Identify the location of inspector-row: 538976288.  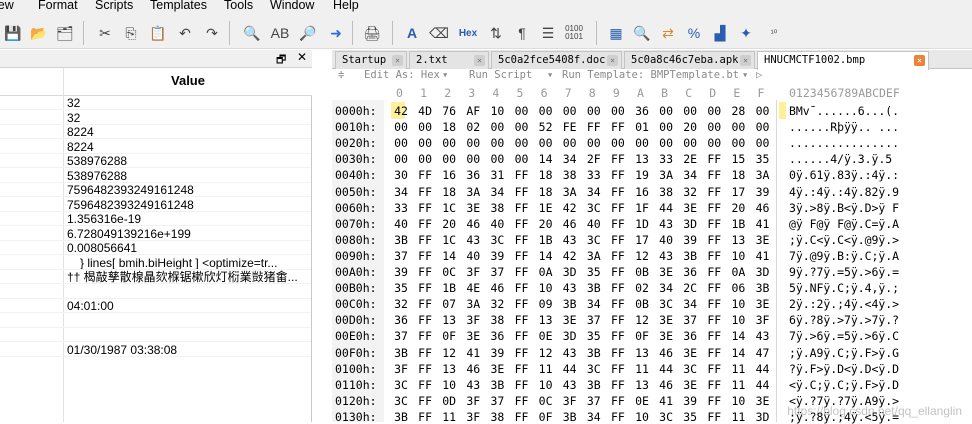
(155, 161).